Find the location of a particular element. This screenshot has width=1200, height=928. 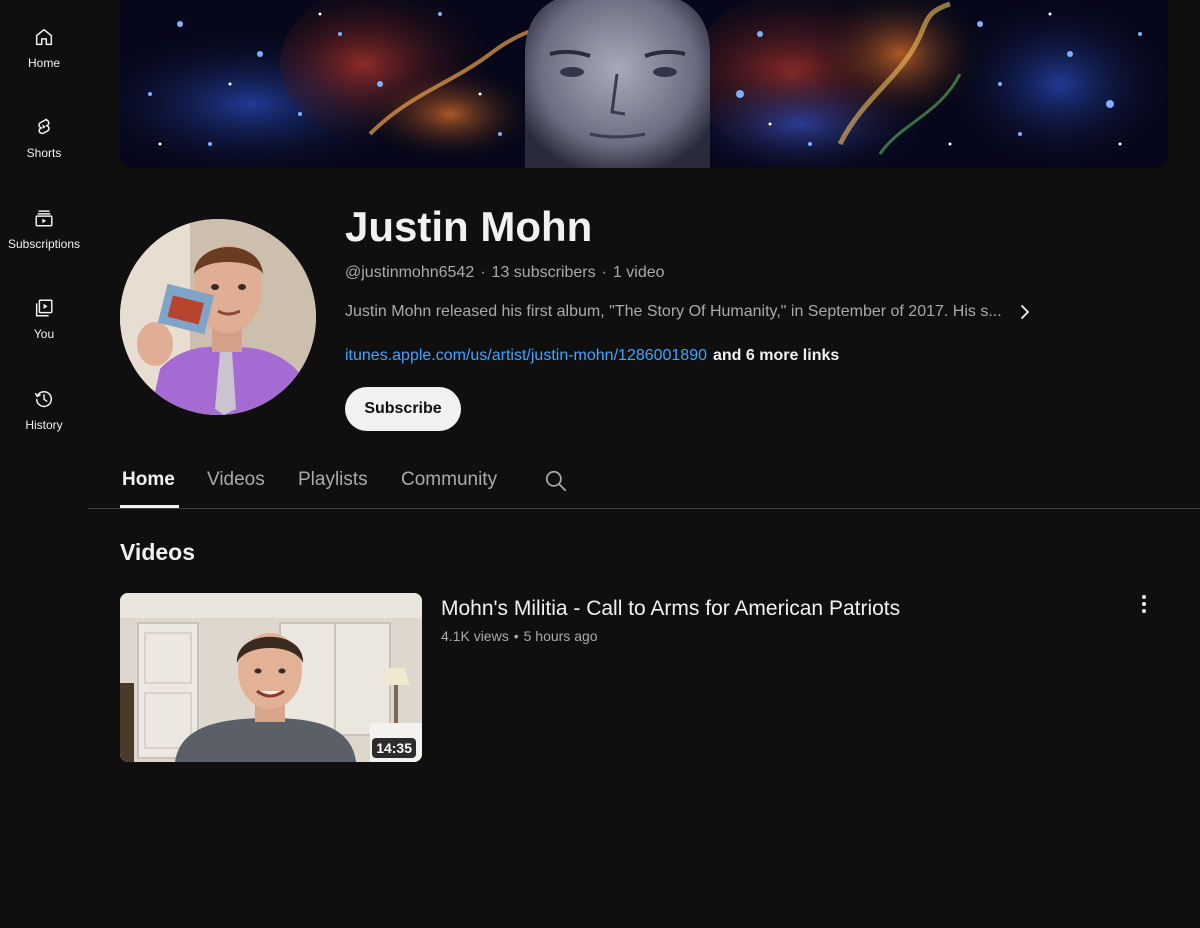

video-age: 5 hours ago is located at coordinates (560, 636).